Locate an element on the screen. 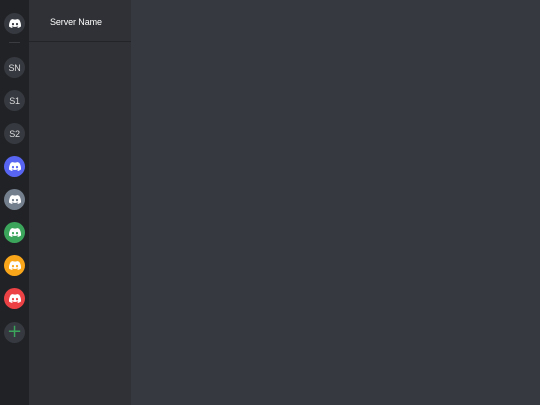 This screenshot has height=405, width=540. server-icon-grey is located at coordinates (14, 199).